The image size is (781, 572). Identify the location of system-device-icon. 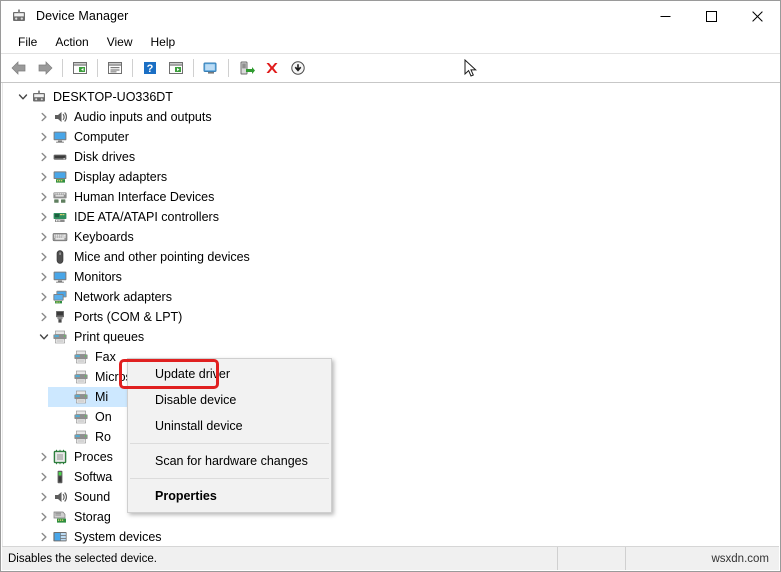
(60, 537).